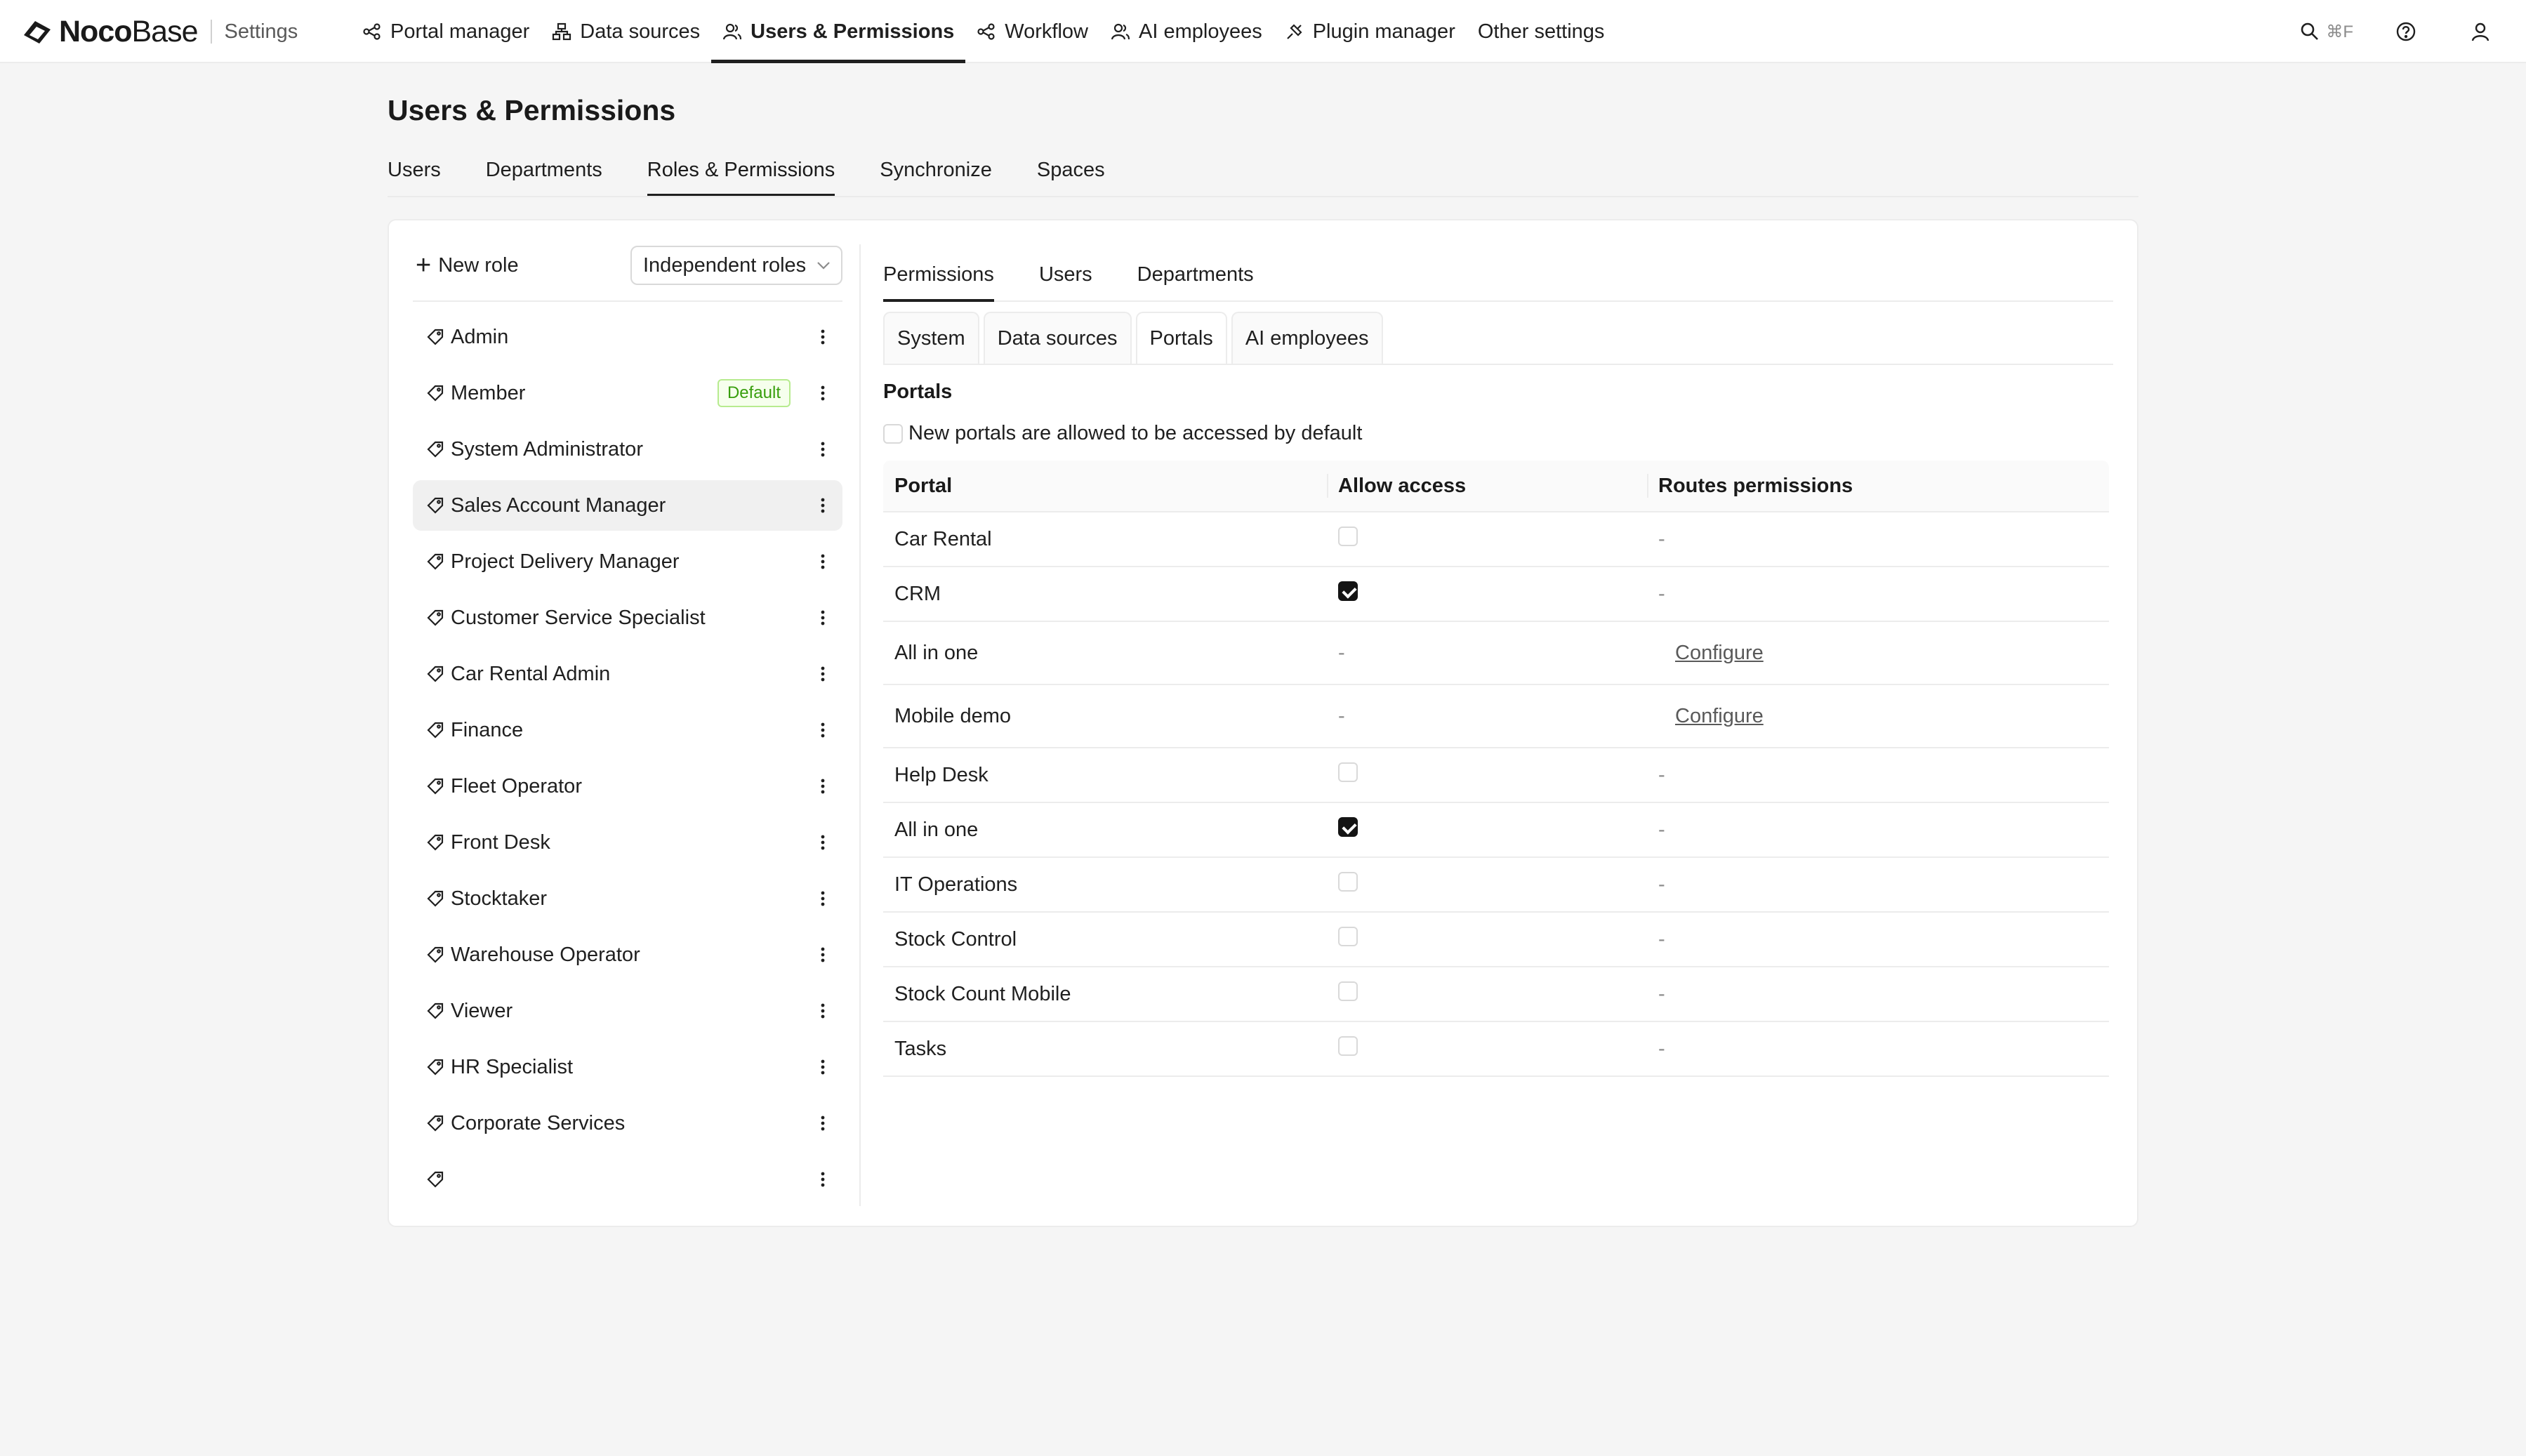 This screenshot has width=2526, height=1456. What do you see at coordinates (1496, 886) in the screenshot?
I see `table-row: IT Operations -` at bounding box center [1496, 886].